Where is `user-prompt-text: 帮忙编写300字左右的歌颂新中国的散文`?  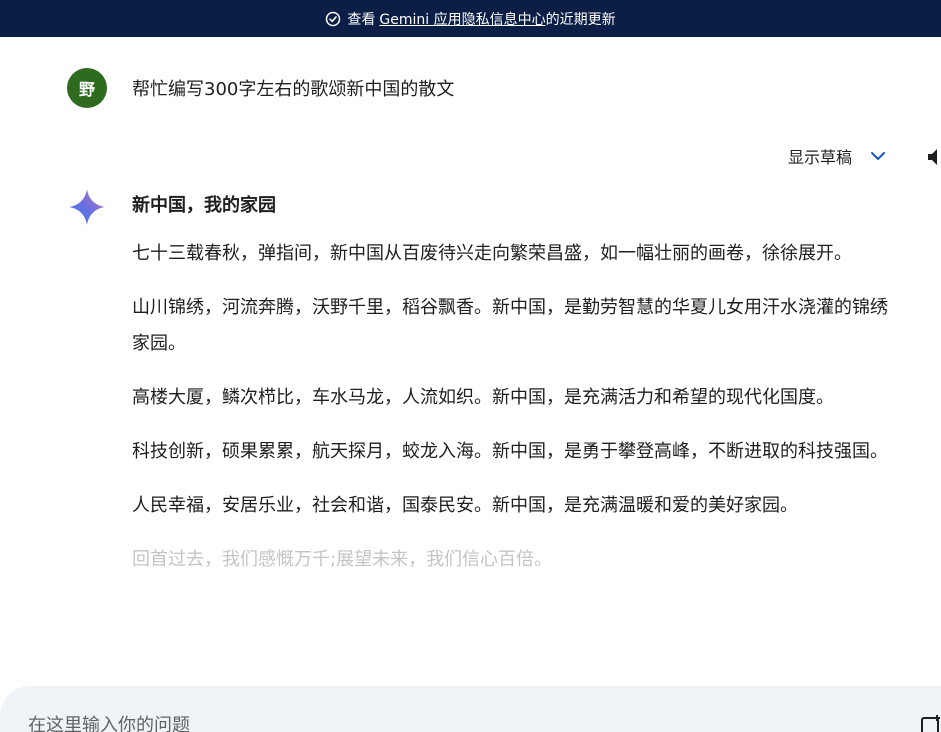 user-prompt-text: 帮忙编写300字左右的歌颂新中国的散文 is located at coordinates (293, 89).